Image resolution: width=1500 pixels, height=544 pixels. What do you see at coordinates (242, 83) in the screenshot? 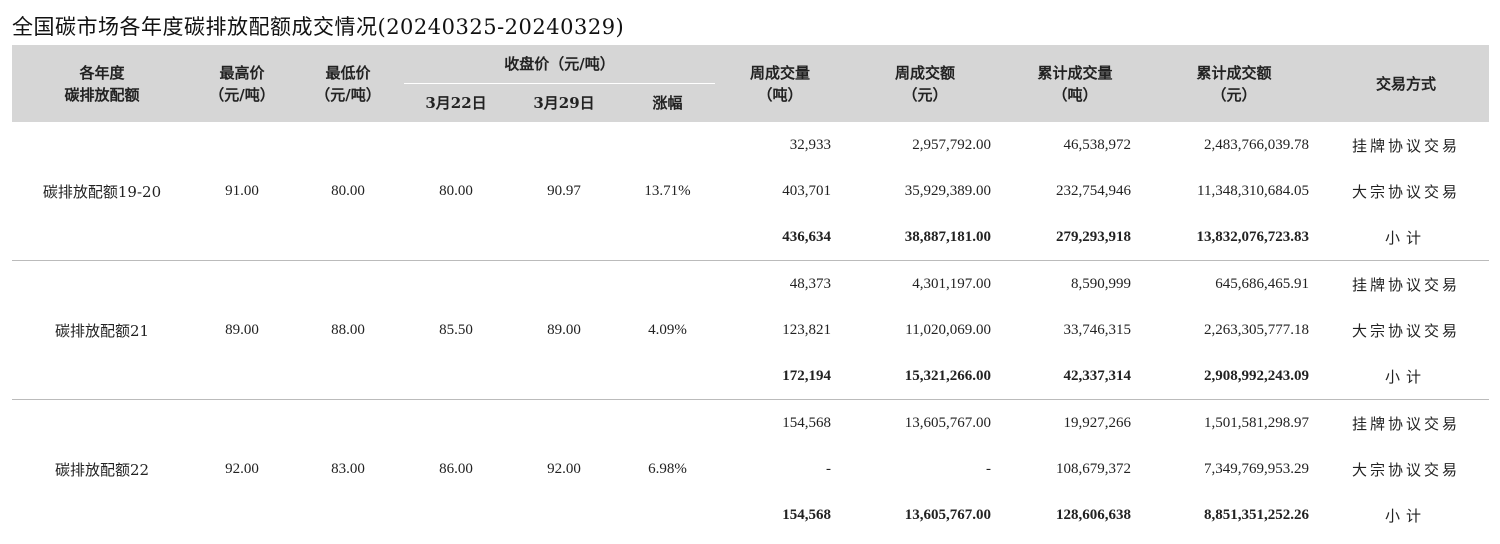
I see `header-high-price: 最高价 （元/吨）` at bounding box center [242, 83].